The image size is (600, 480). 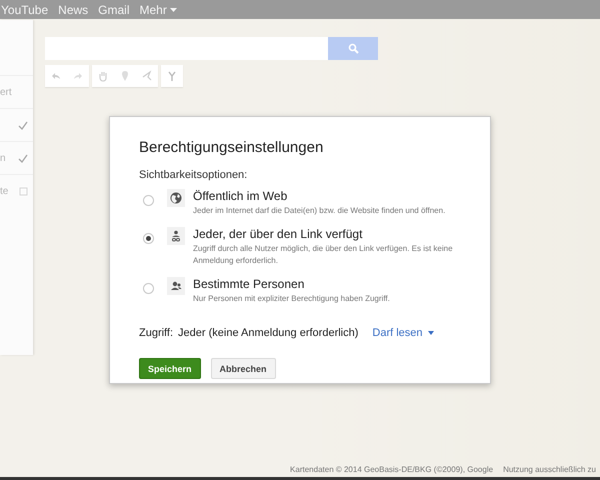 I want to click on polyline-button, so click(x=147, y=76).